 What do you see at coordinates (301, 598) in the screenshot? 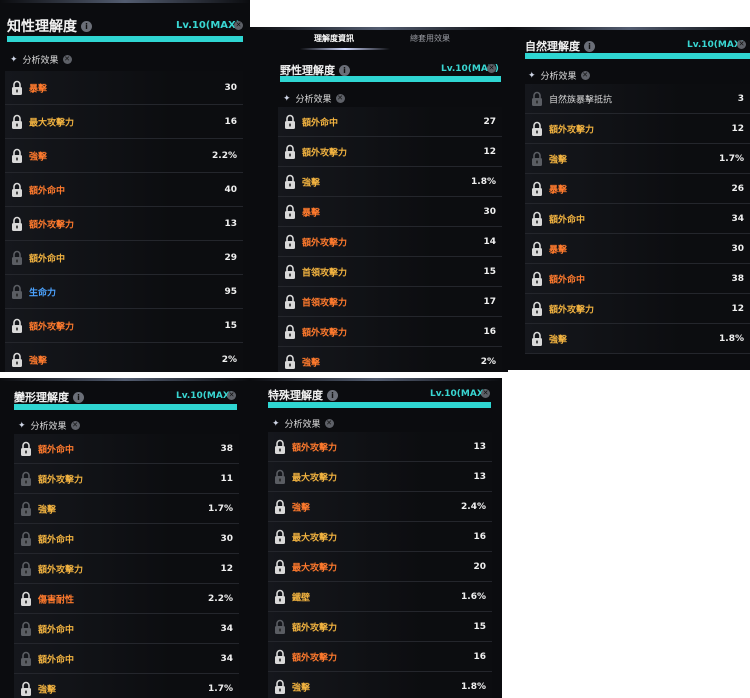
I see `effect-label: 鐵壁` at bounding box center [301, 598].